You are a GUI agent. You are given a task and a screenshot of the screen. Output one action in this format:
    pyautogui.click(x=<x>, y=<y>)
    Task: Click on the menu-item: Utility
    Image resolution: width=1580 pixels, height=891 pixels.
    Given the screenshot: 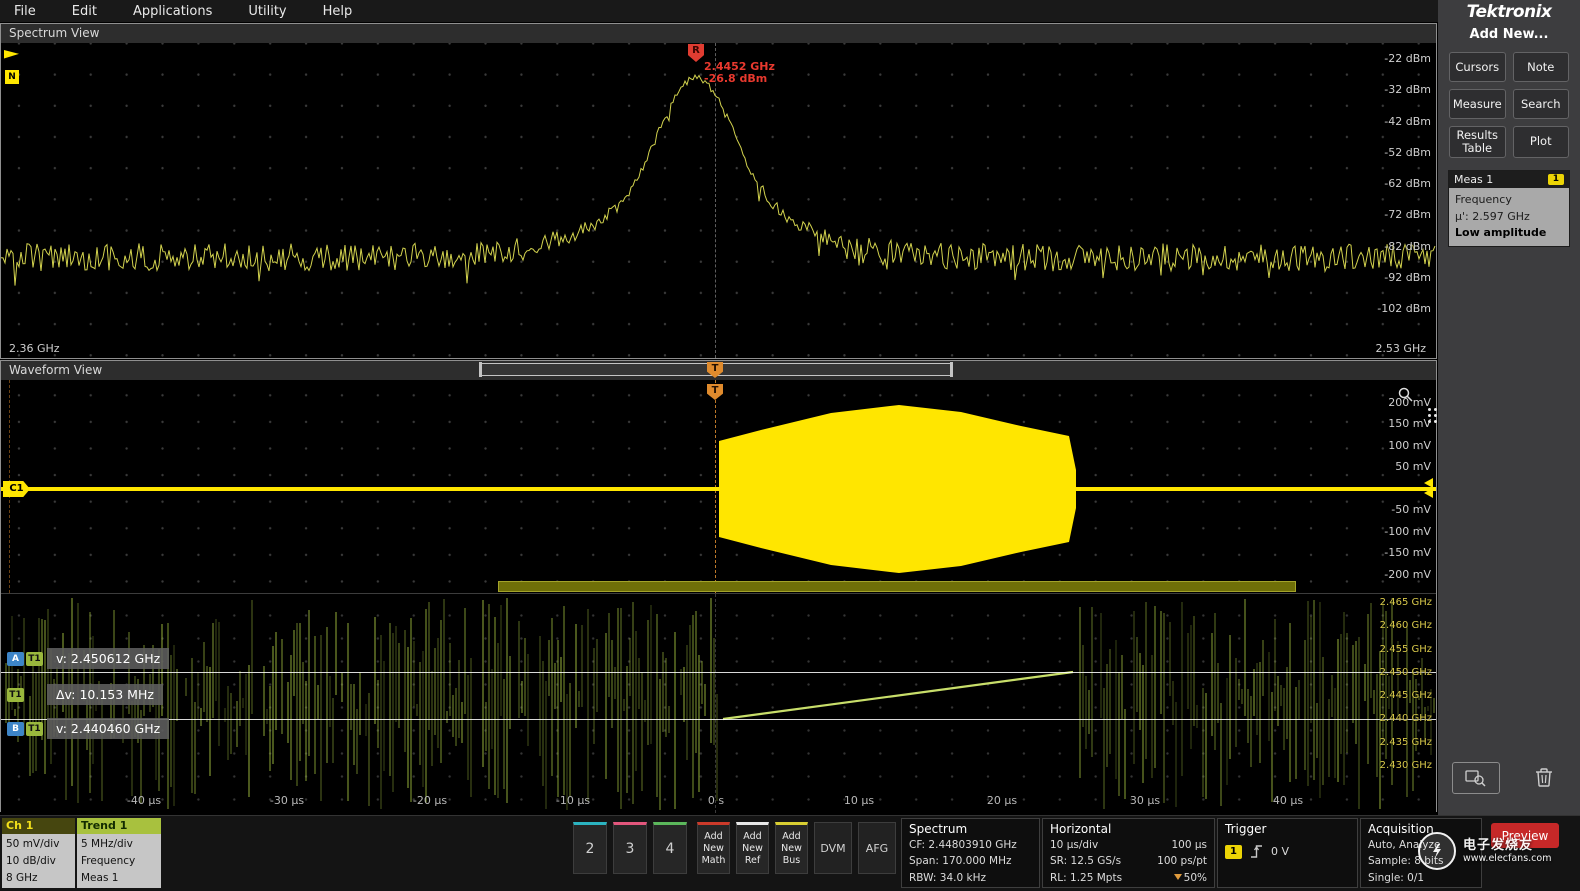 What is the action you would take?
    pyautogui.click(x=267, y=11)
    